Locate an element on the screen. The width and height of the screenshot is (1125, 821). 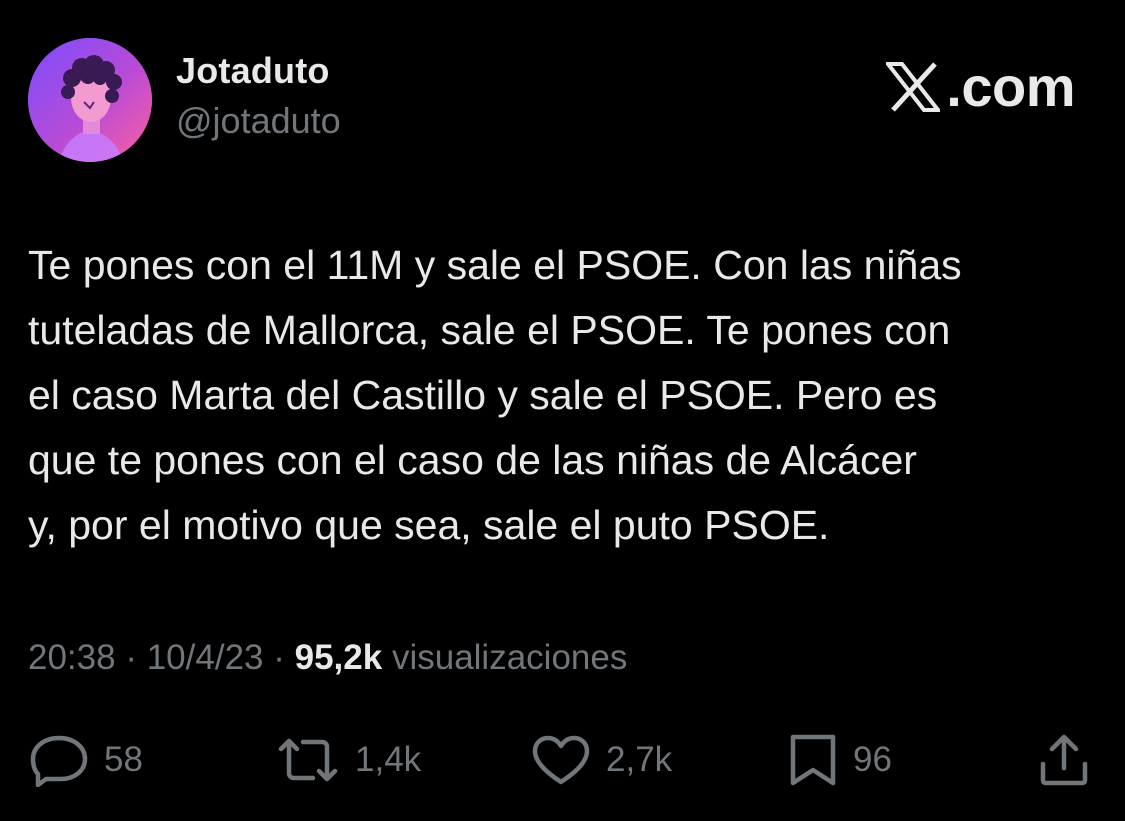
tweet-time: 20:38 is located at coordinates (72, 657).